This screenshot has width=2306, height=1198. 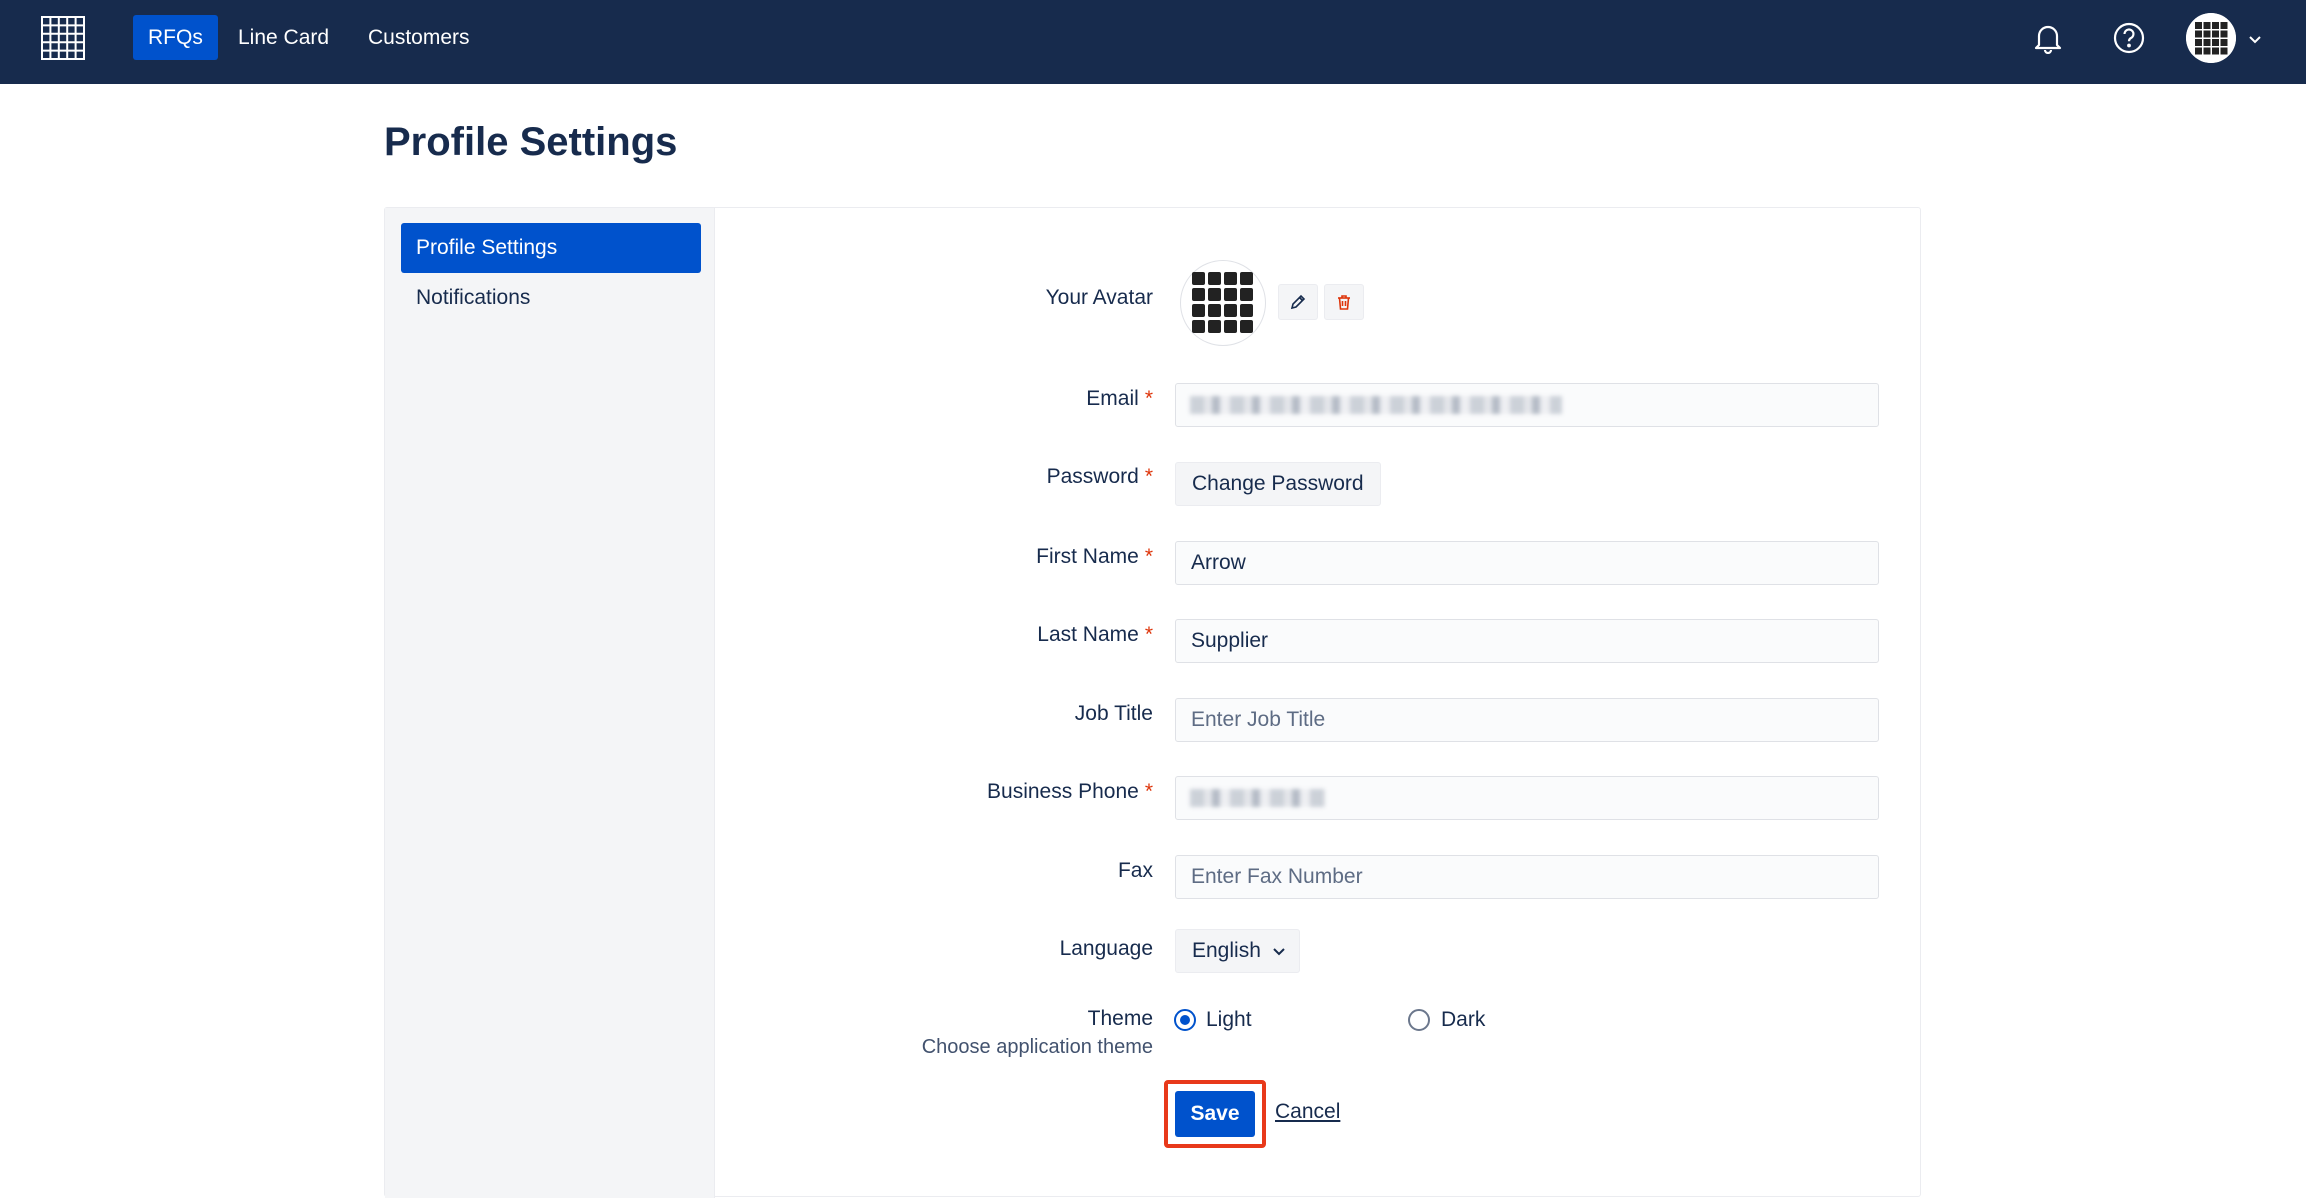 I want to click on theme-label: Theme, so click(x=1120, y=1019).